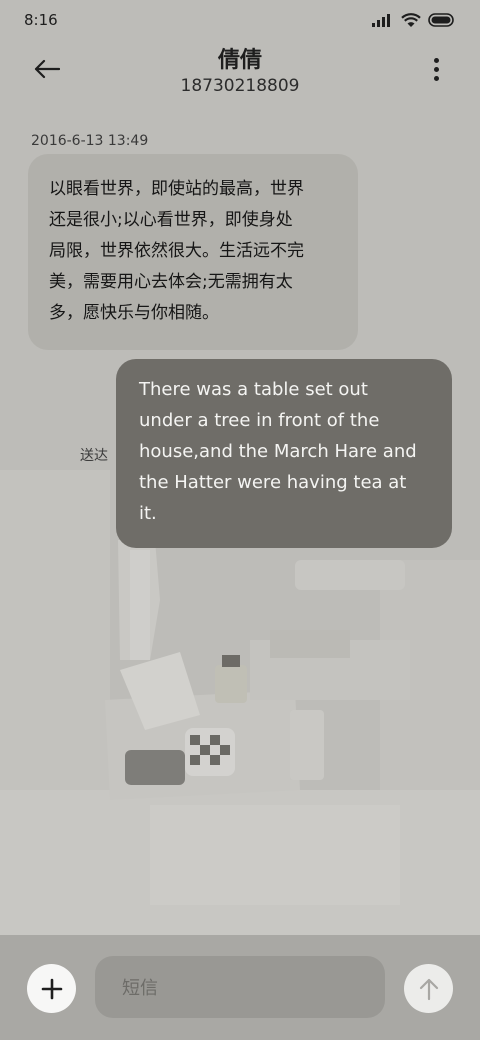 Image resolution: width=480 pixels, height=1040 pixels. Describe the element at coordinates (94, 456) in the screenshot. I see `delivery-status: 送达` at that location.